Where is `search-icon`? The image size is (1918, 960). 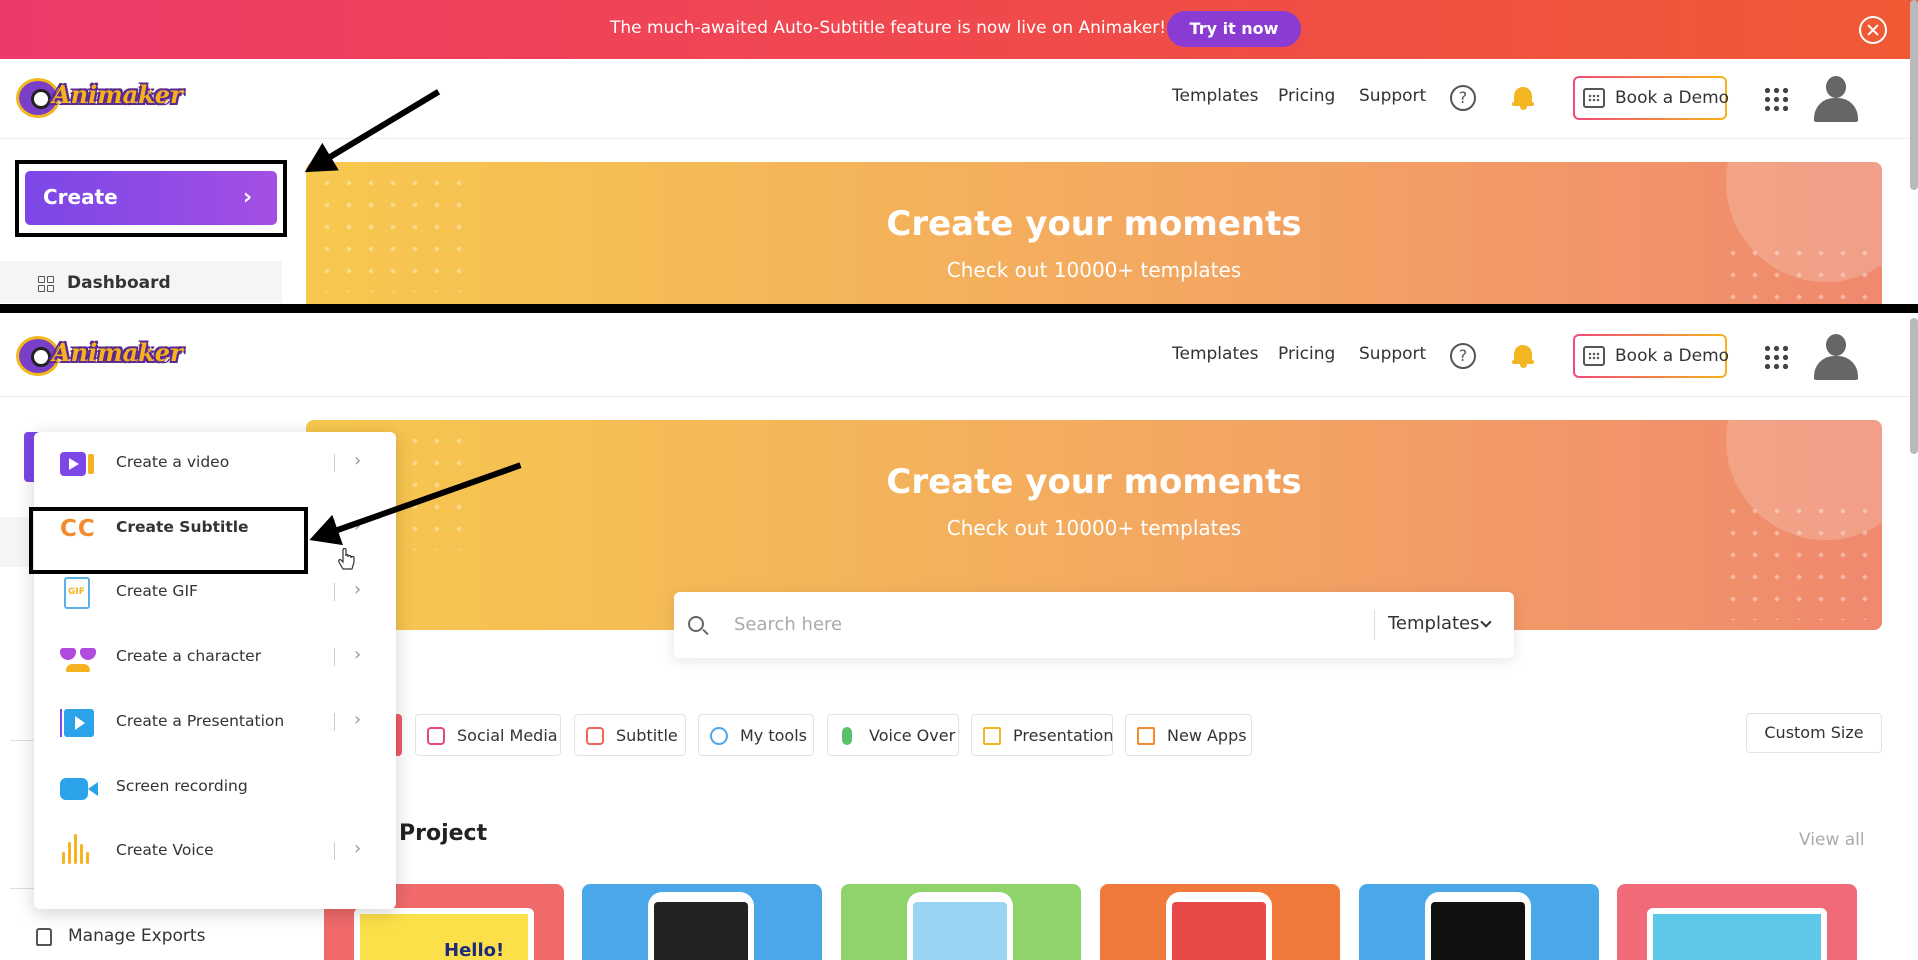
search-icon is located at coordinates (696, 624).